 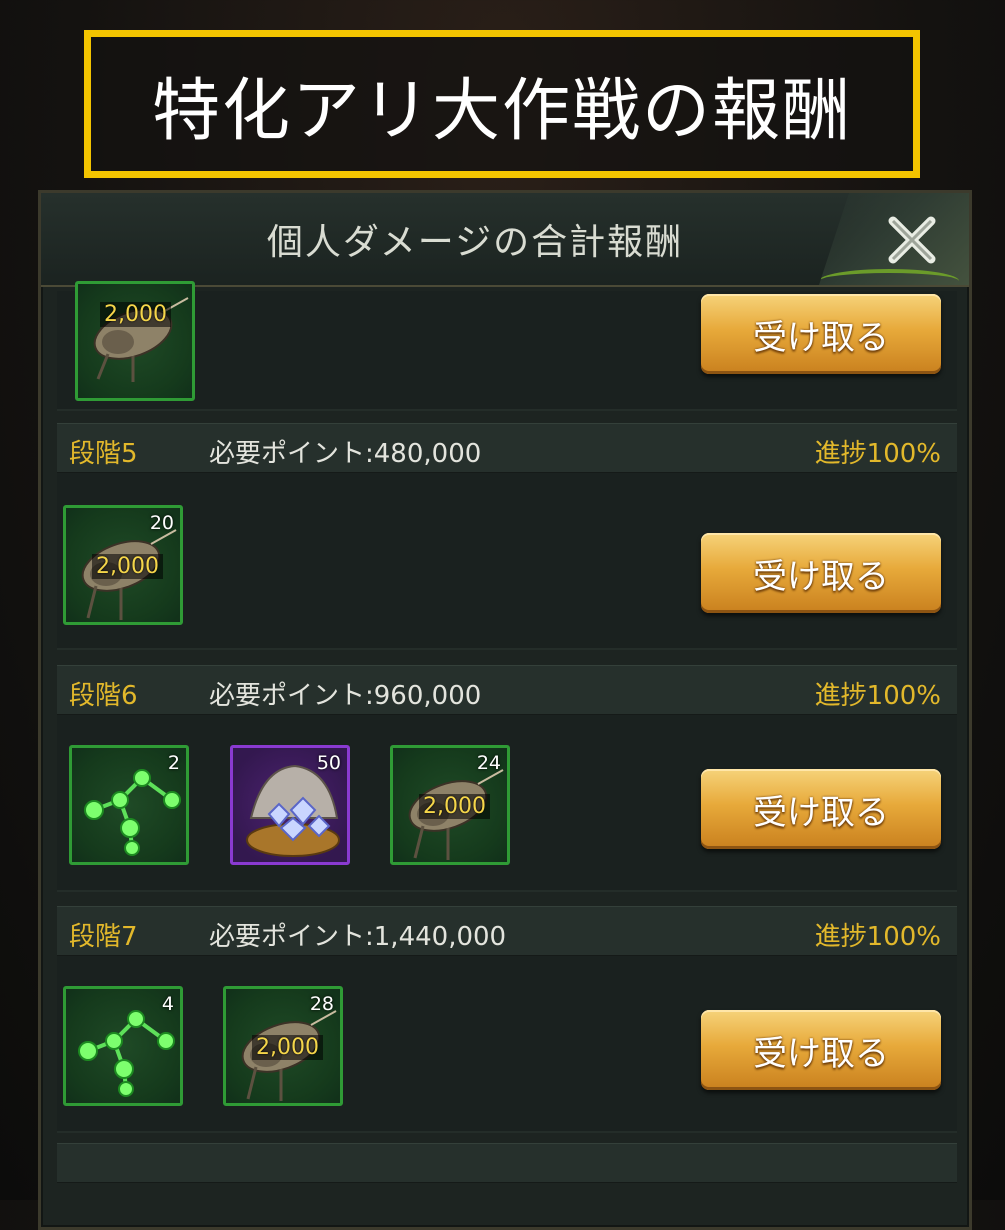 What do you see at coordinates (488, 763) in the screenshot?
I see `item-quantity: 24` at bounding box center [488, 763].